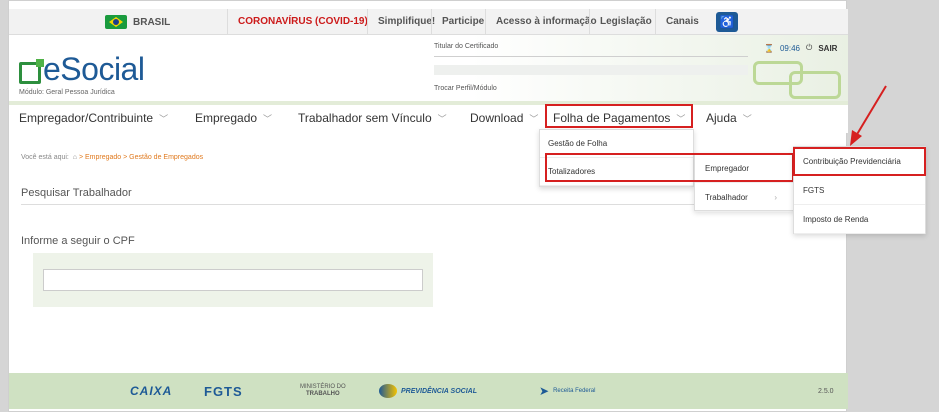  I want to click on covid-link: CORONAVÍRUS (COVID-19), so click(302, 22).